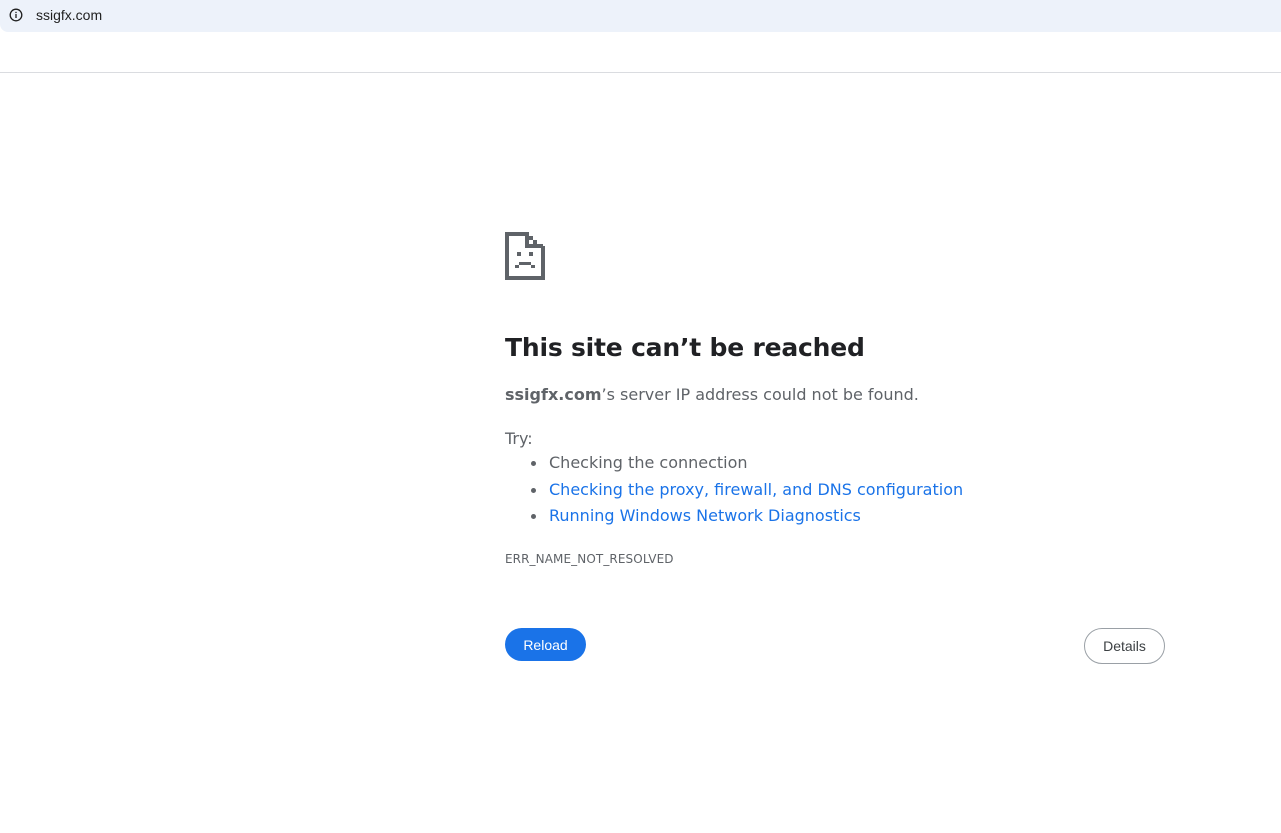 This screenshot has width=1281, height=833. Describe the element at coordinates (648, 462) in the screenshot. I see `suggestion-label: Checking the connection` at that location.